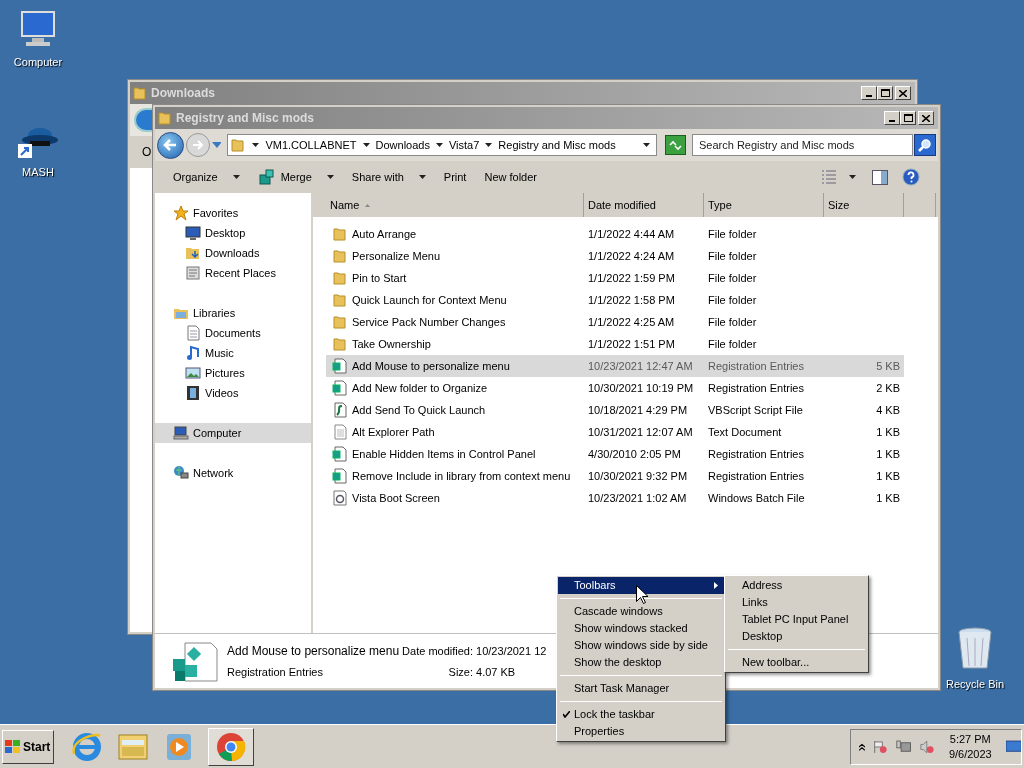 The width and height of the screenshot is (1024, 768). Describe the element at coordinates (233, 273) in the screenshot. I see `nav-item: Recent Places` at that location.